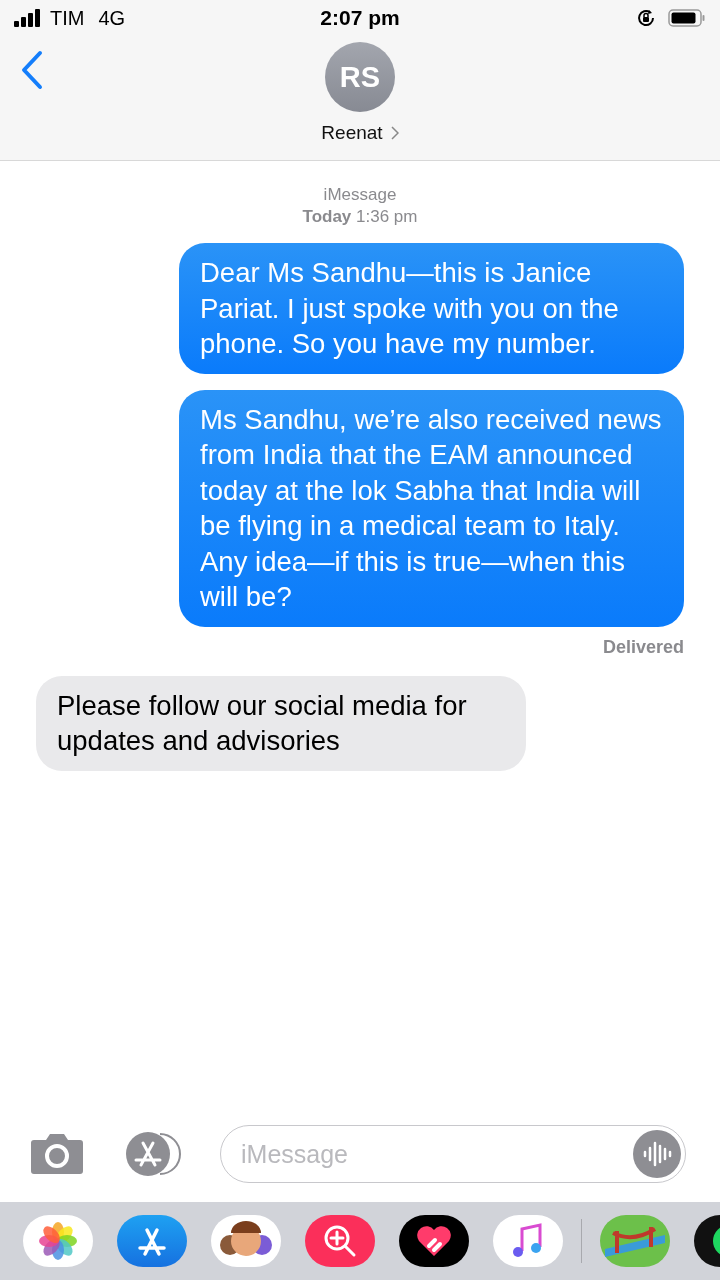 The image size is (720, 1280). What do you see at coordinates (360, 217) in the screenshot?
I see `message-timestamp: Today 1:36 pm` at bounding box center [360, 217].